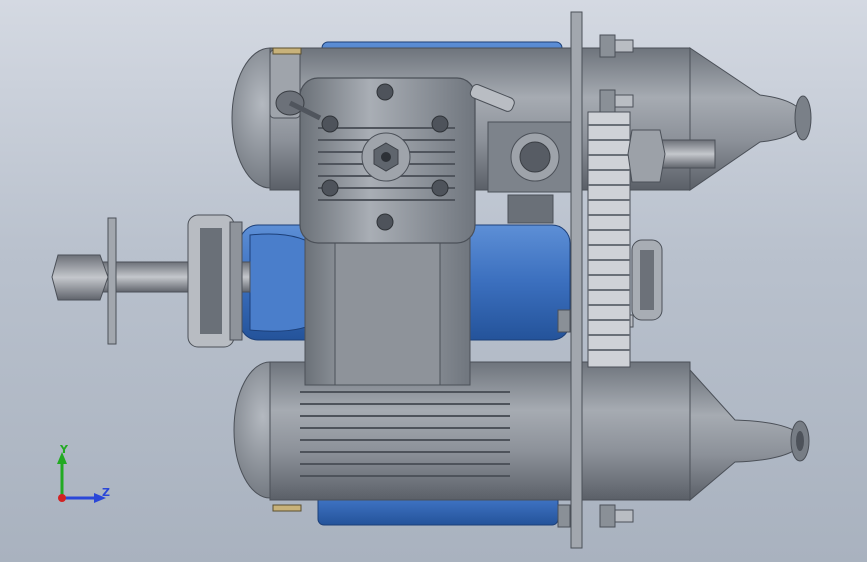 The width and height of the screenshot is (867, 562). What do you see at coordinates (576, 280) in the screenshot?
I see `firewall-plate` at bounding box center [576, 280].